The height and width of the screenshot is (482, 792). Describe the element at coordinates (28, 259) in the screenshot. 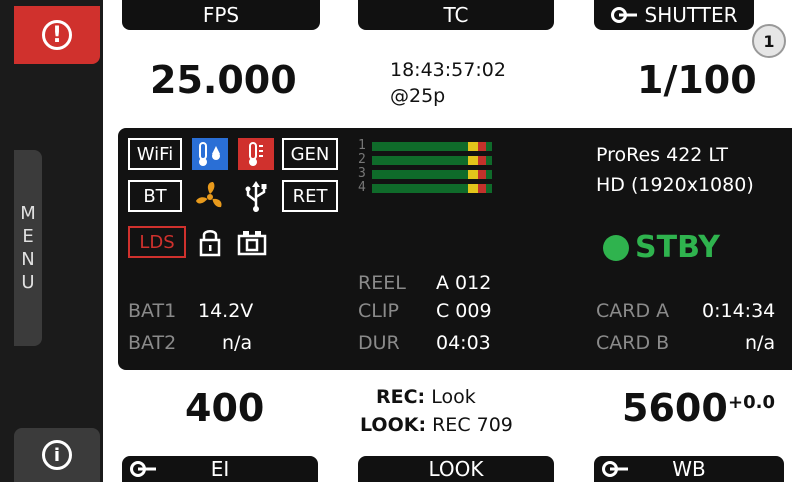

I see `menu-letter: N` at that location.